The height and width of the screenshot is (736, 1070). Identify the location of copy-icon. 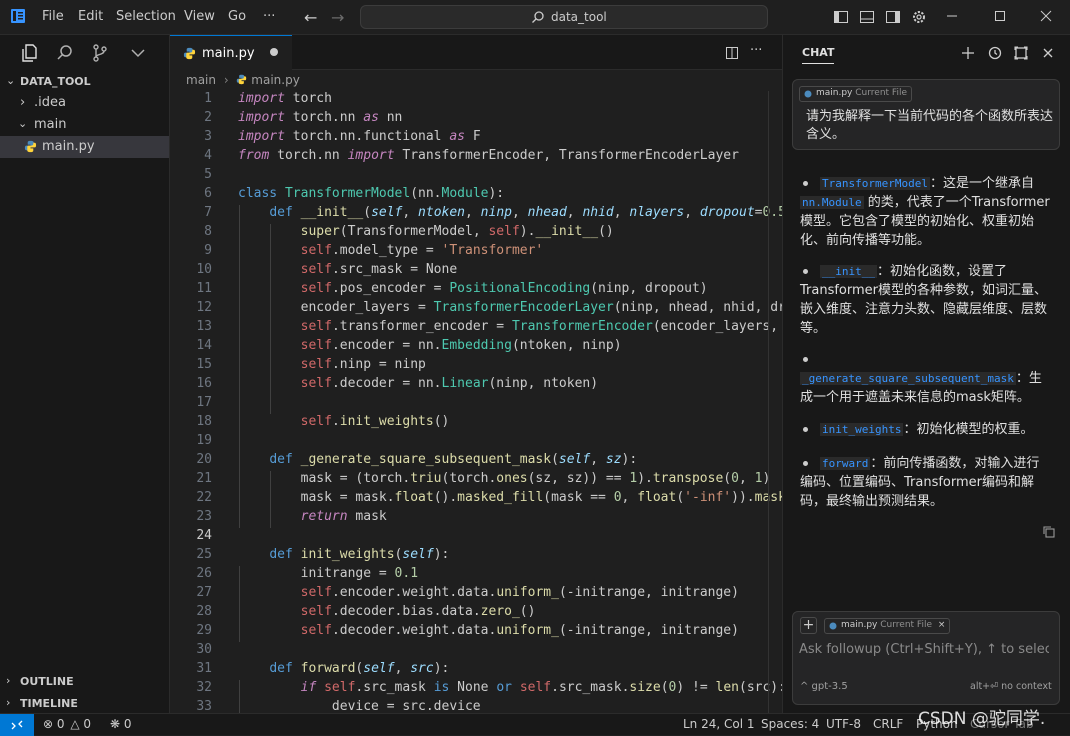
(1049, 532).